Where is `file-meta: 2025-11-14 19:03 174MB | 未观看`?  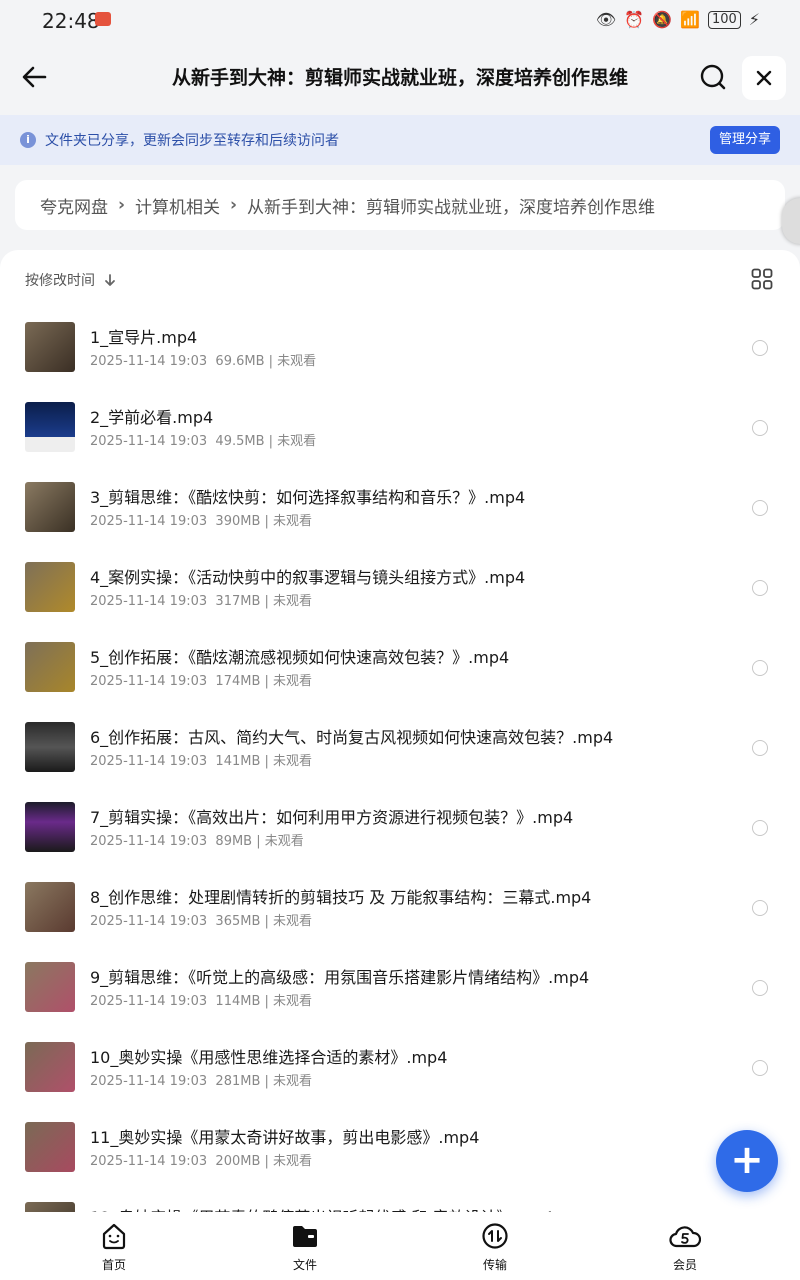 file-meta: 2025-11-14 19:03 174MB | 未观看 is located at coordinates (201, 681).